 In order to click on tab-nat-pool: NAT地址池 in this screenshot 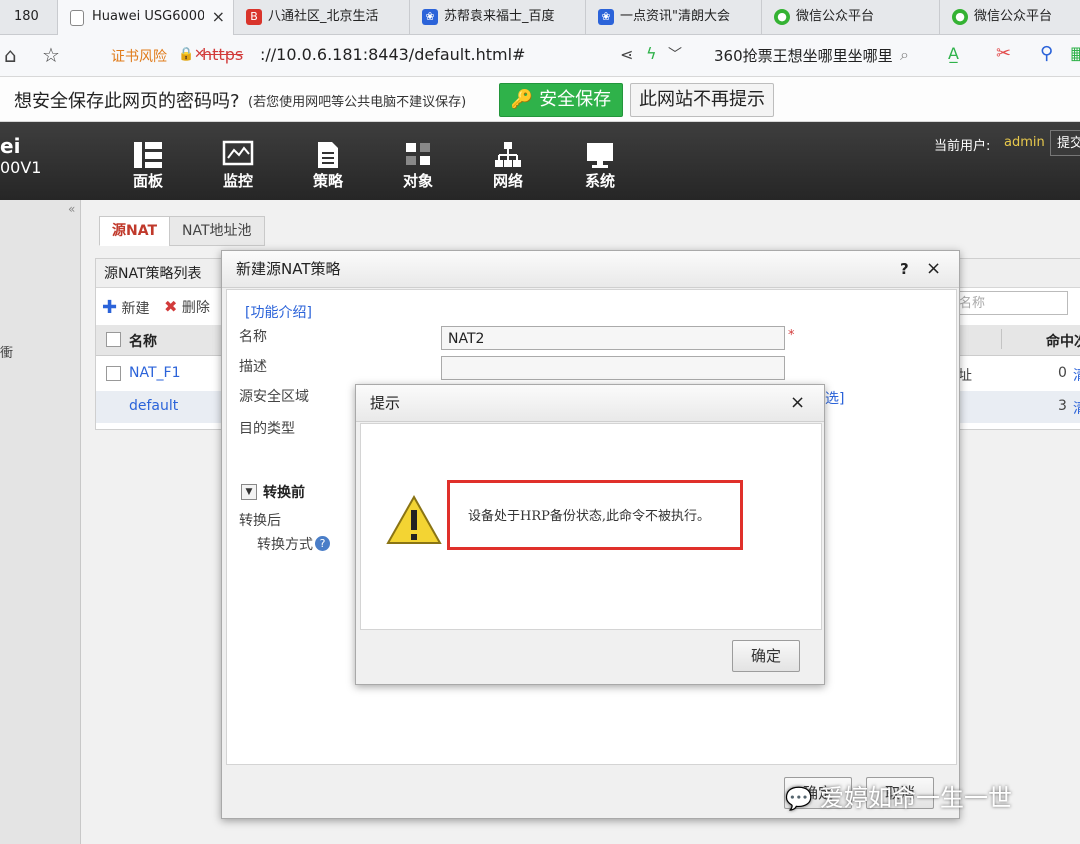, I will do `click(217, 231)`.